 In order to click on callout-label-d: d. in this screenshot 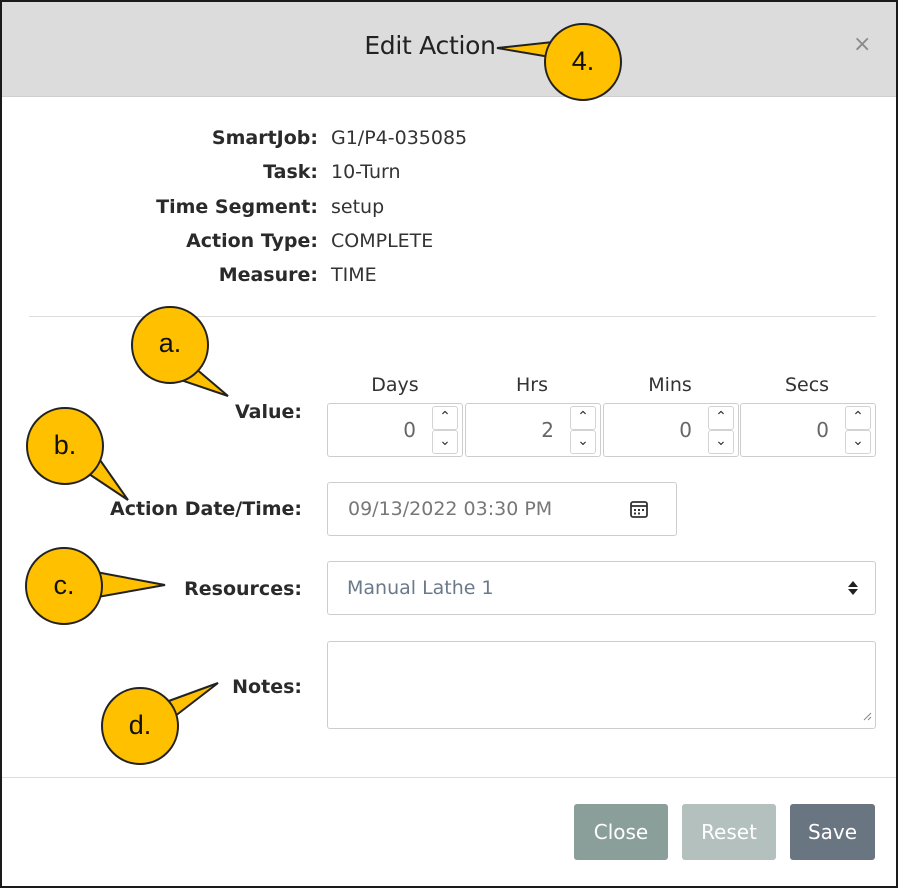, I will do `click(140, 725)`.